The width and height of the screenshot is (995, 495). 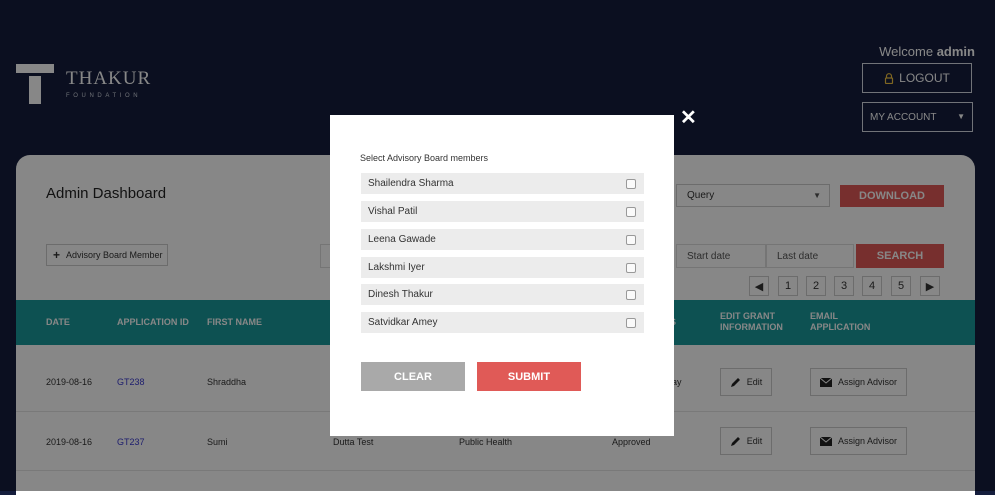 I want to click on clear-button: CLEAR, so click(x=413, y=376).